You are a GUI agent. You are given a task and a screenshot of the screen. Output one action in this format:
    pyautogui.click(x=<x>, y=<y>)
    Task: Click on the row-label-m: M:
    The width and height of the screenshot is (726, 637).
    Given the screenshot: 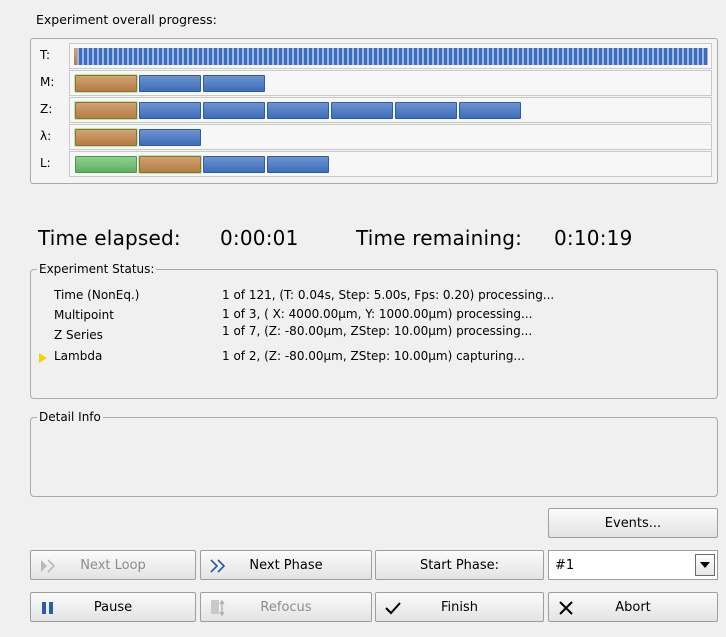 What is the action you would take?
    pyautogui.click(x=47, y=82)
    